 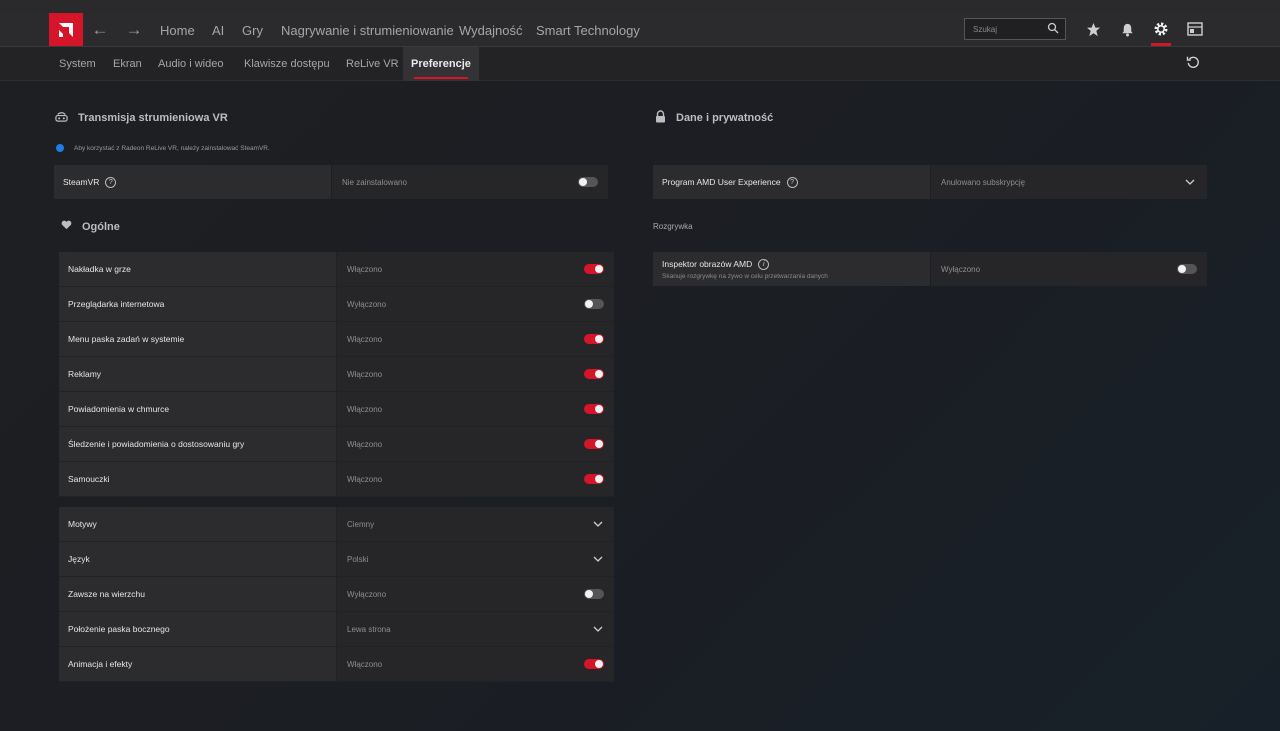 What do you see at coordinates (66, 29) in the screenshot?
I see `amd-logo-icon` at bounding box center [66, 29].